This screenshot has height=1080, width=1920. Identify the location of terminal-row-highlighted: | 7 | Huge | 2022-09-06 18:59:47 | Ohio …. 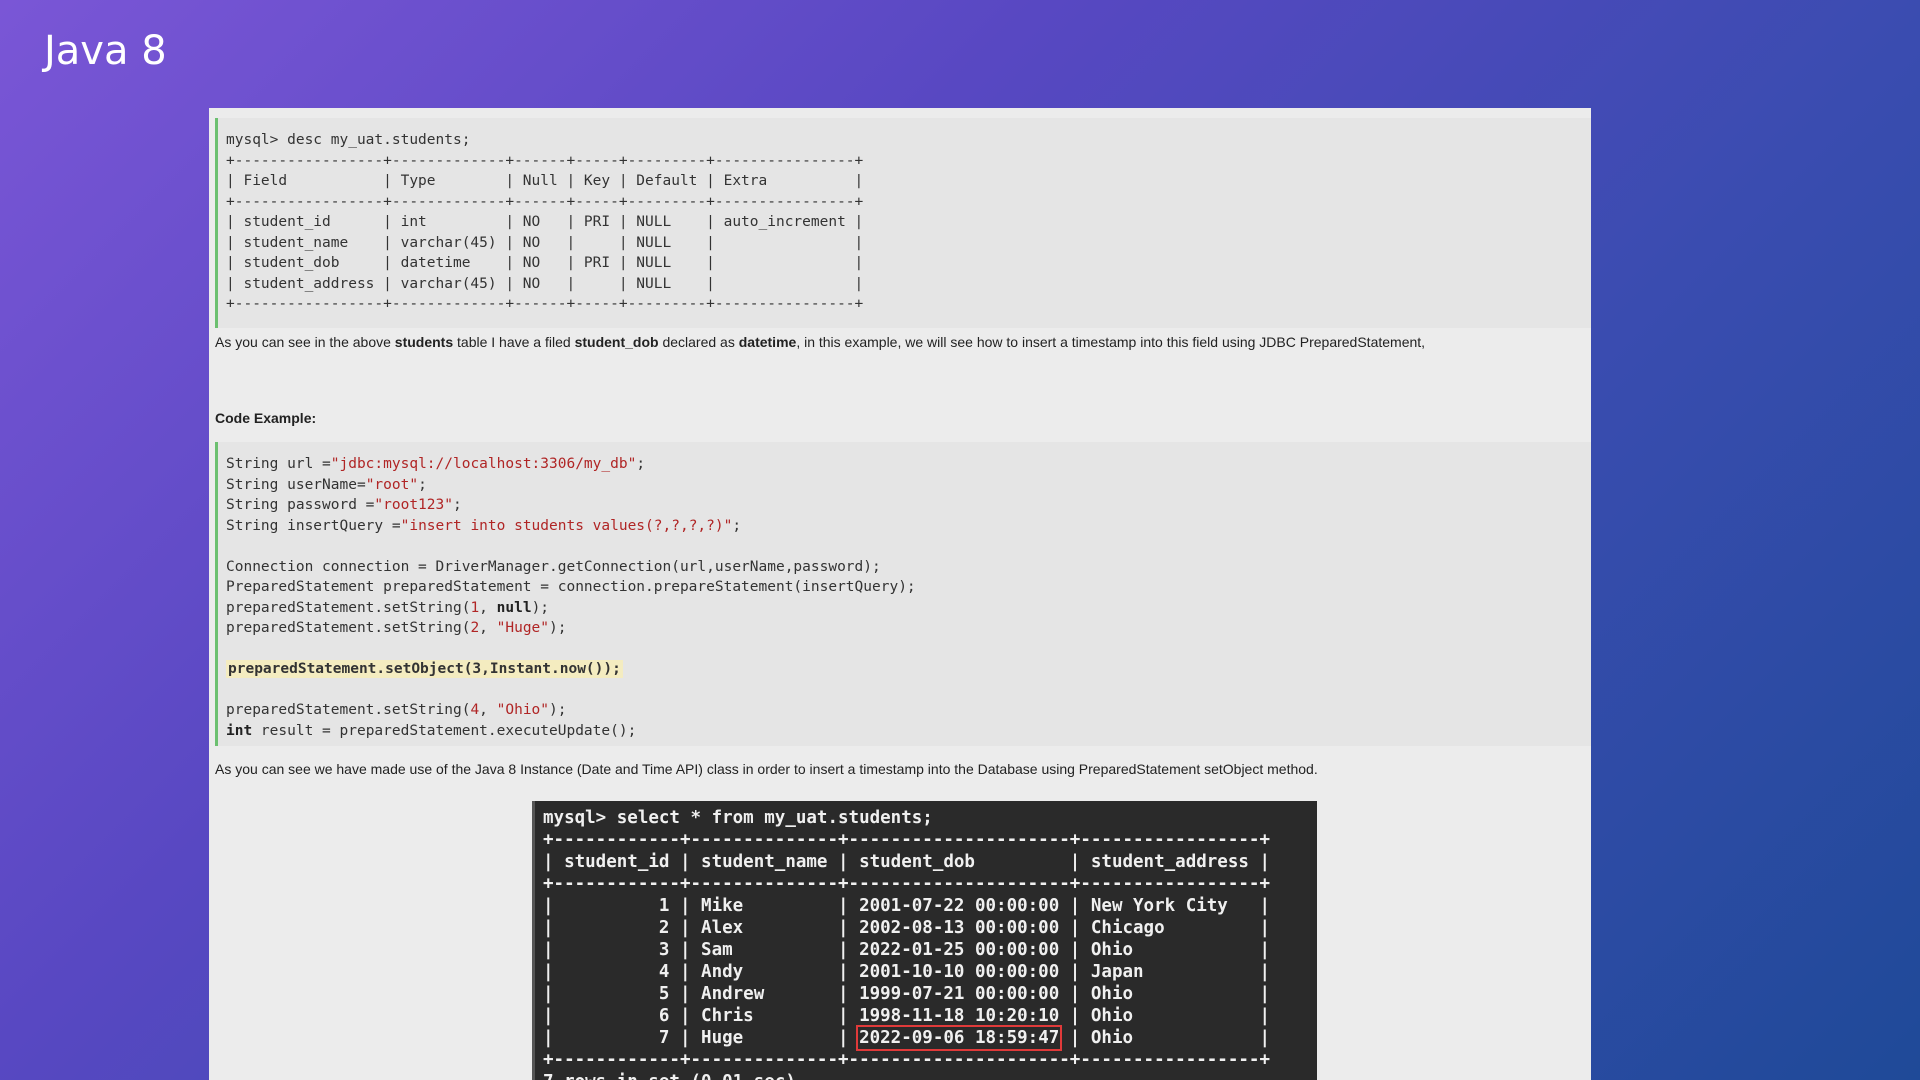
(906, 1038).